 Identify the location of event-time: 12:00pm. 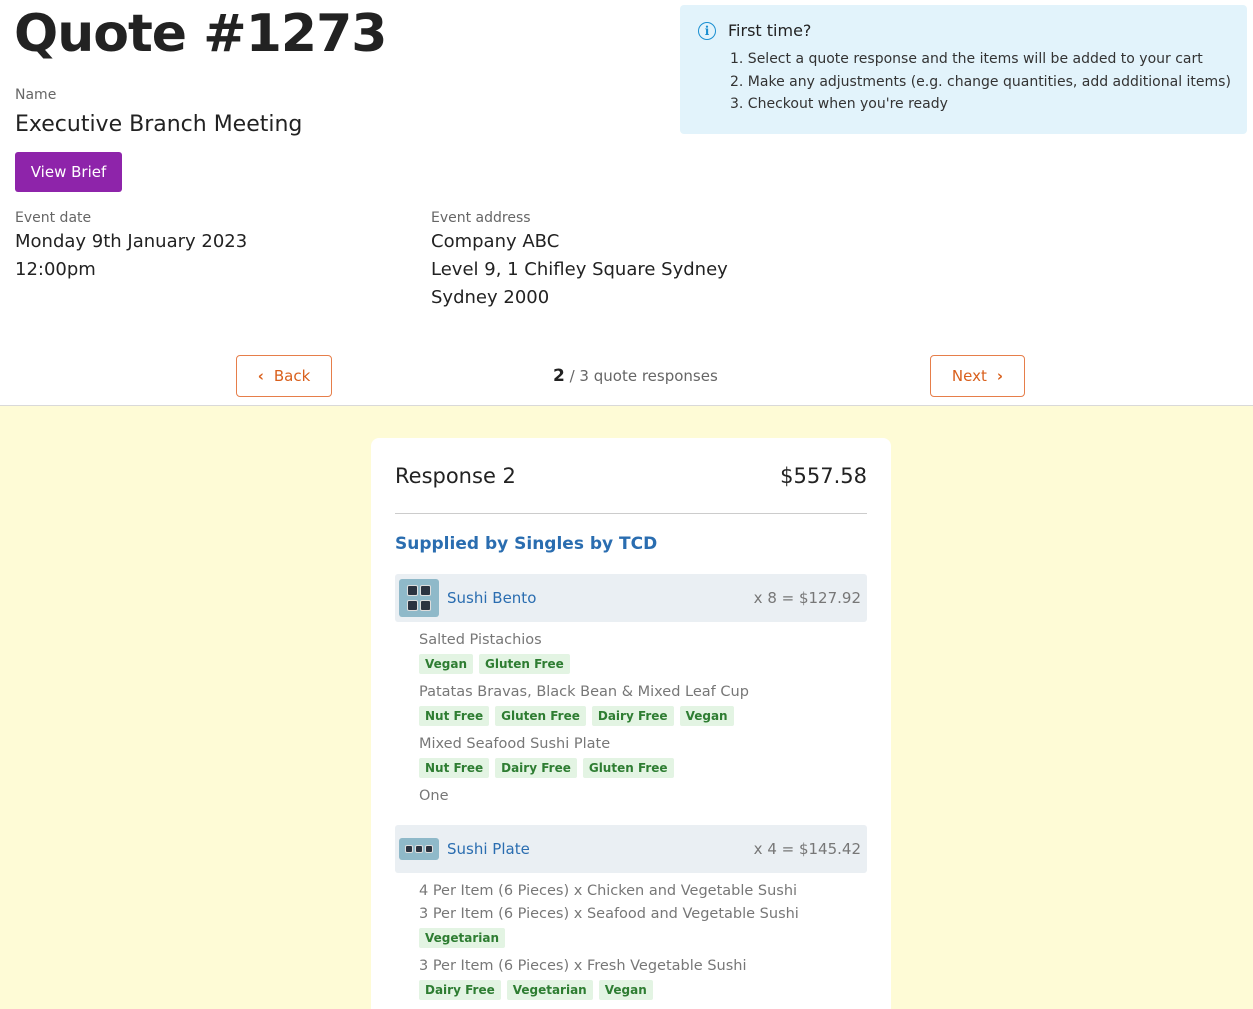
(55, 269).